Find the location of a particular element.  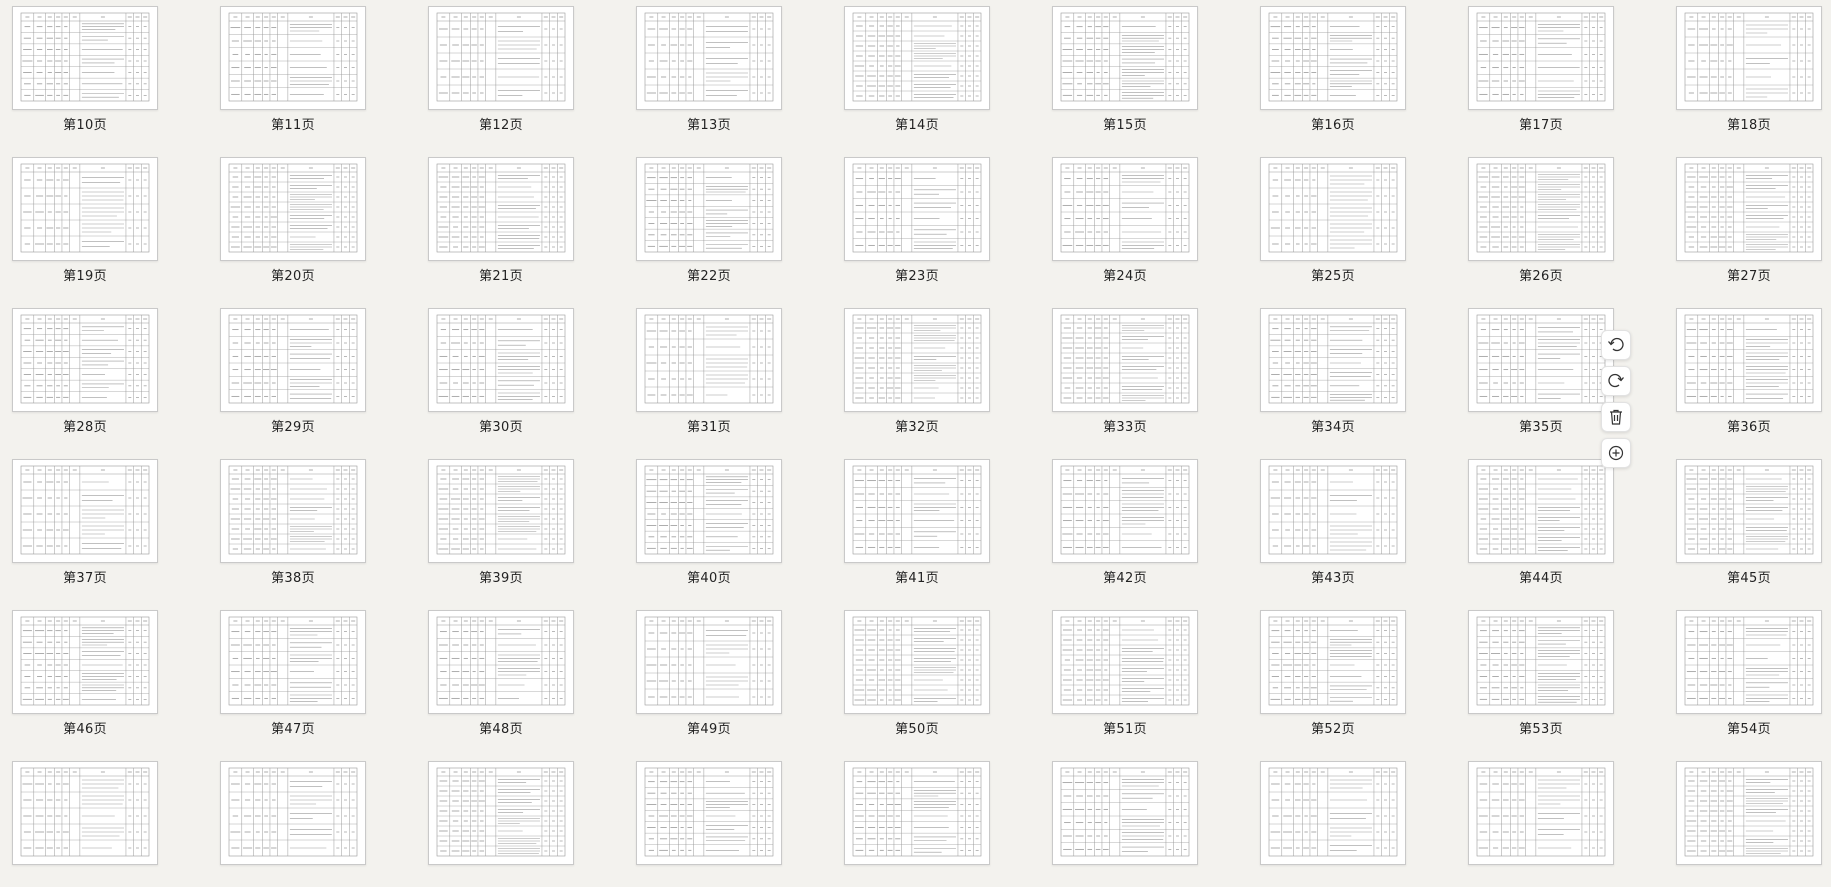

page-thumbnail: 第25页 is located at coordinates (1333, 217).